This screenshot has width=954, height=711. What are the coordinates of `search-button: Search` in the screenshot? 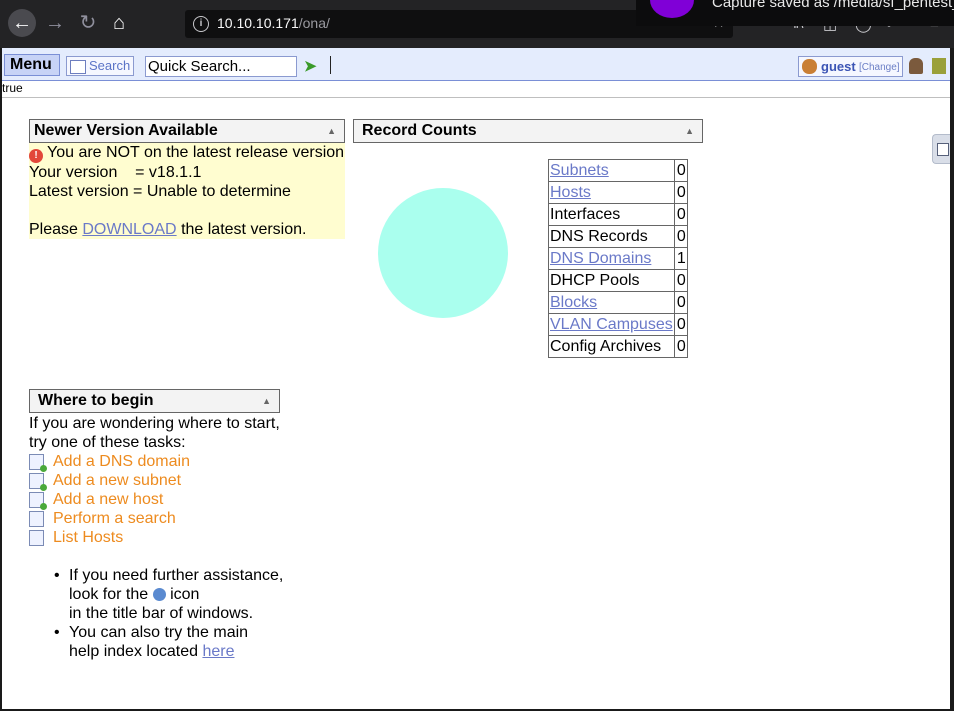 It's located at (100, 66).